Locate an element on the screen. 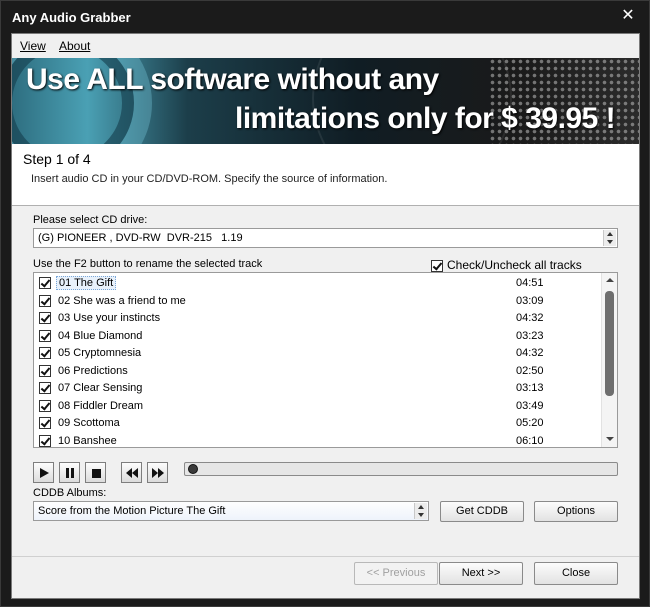 The width and height of the screenshot is (650, 607). fast-forward-icon is located at coordinates (158, 473).